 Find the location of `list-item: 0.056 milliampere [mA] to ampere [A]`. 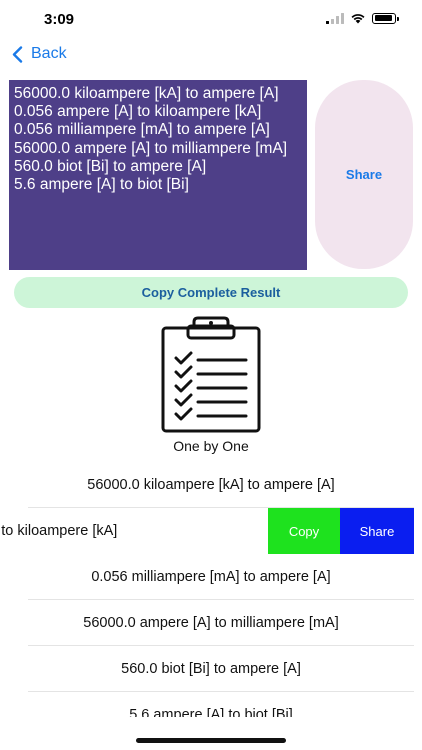

list-item: 0.056 milliampere [mA] to ampere [A] is located at coordinates (211, 577).